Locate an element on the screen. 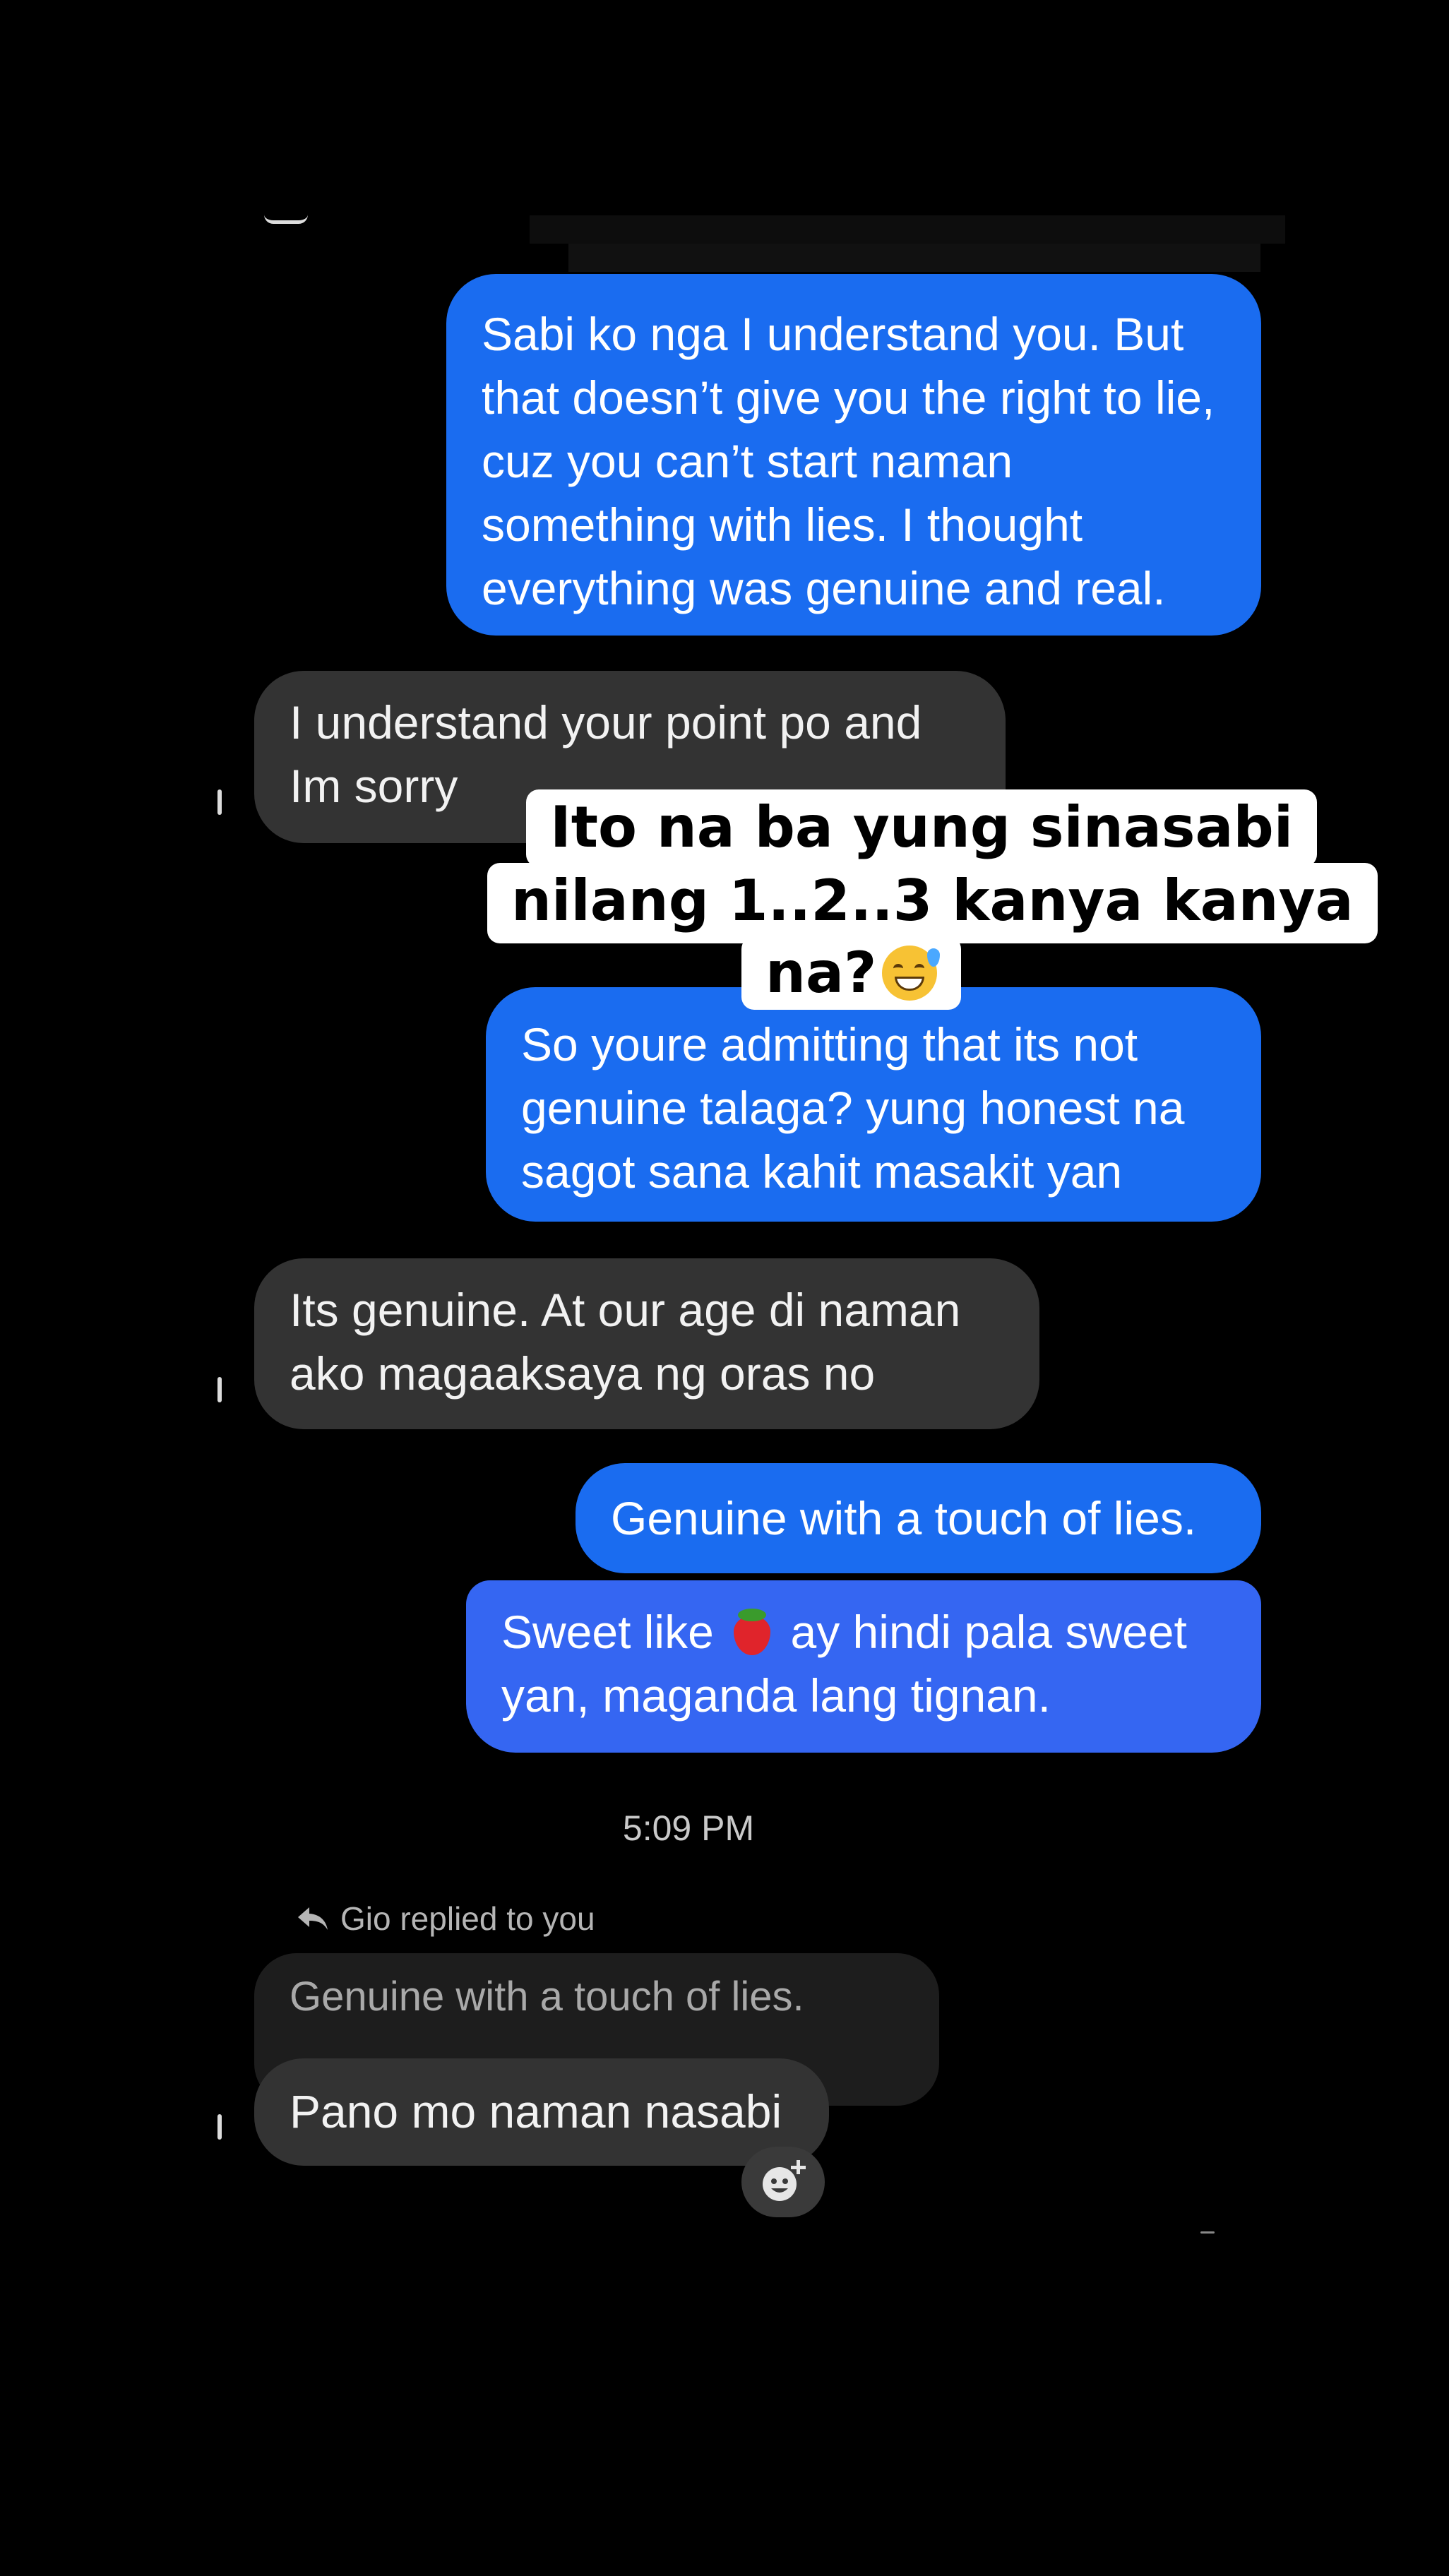 Image resolution: width=1449 pixels, height=2576 pixels. message-bubble-outgoing: Genuine with a touch of lies. is located at coordinates (918, 1518).